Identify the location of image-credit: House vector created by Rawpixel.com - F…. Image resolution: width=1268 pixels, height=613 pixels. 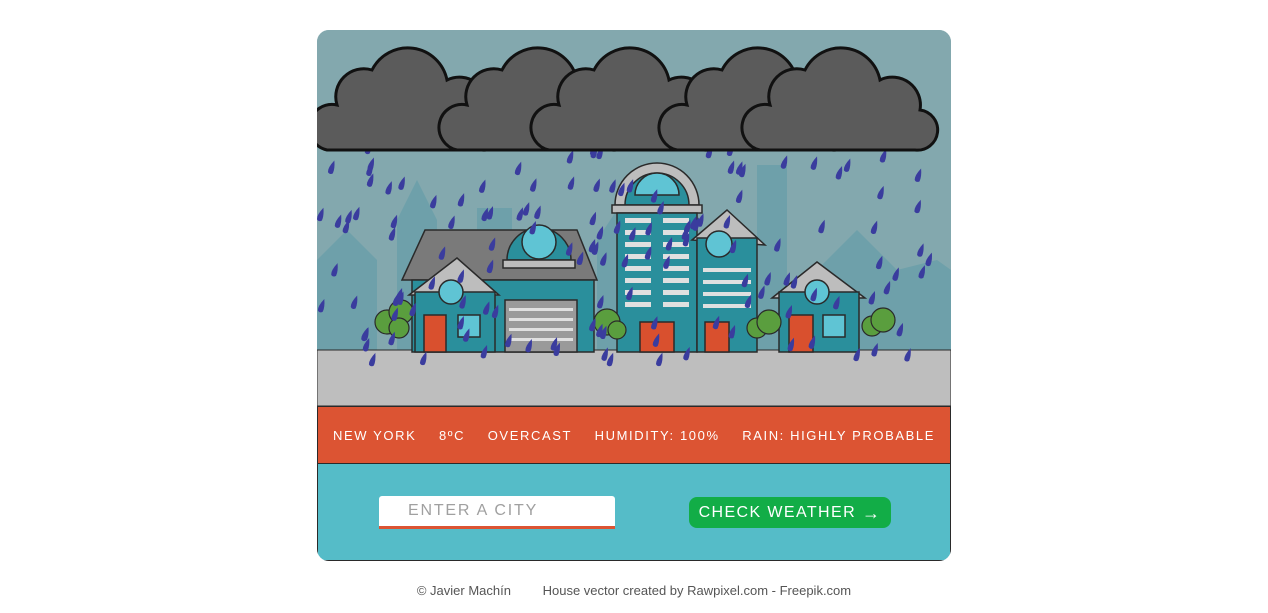
(697, 590).